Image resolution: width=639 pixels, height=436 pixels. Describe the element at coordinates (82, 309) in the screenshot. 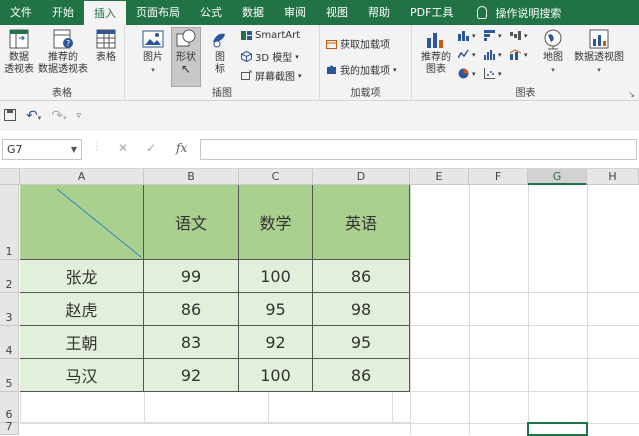

I see `table-cell: 赵虎` at that location.